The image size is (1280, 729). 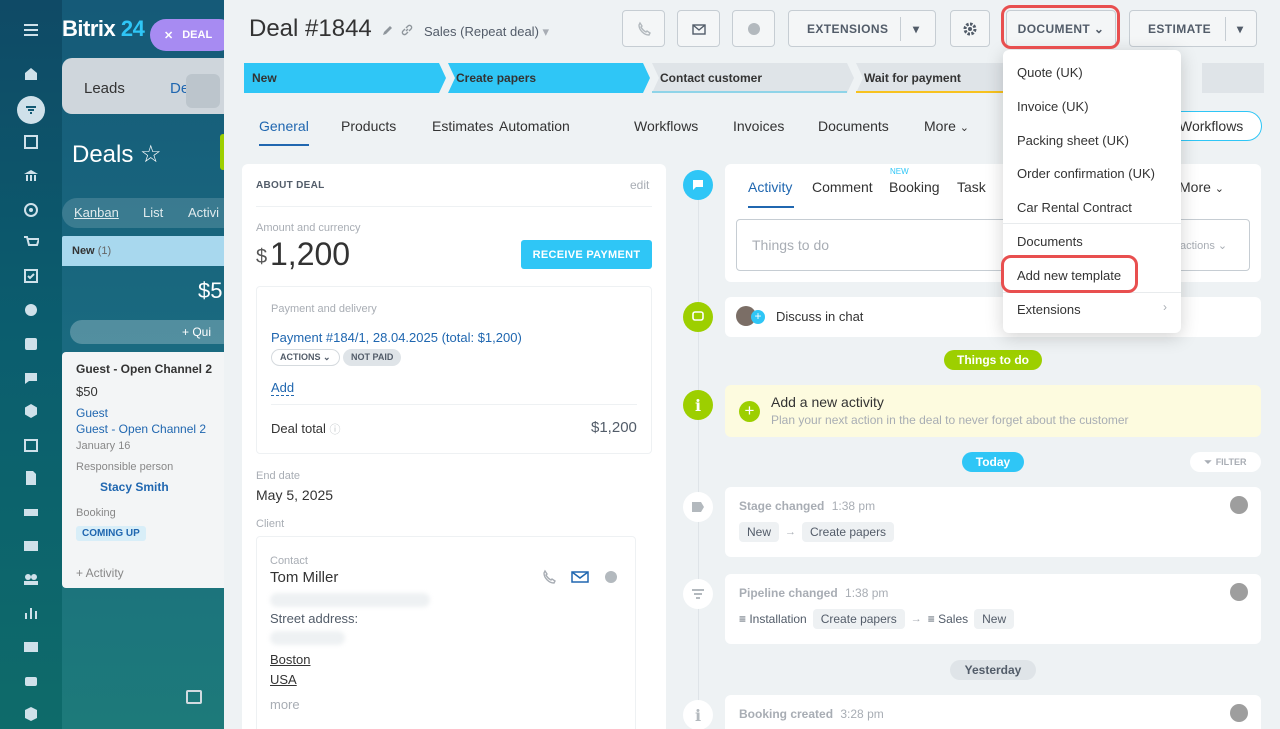 I want to click on settings-button, so click(x=970, y=28).